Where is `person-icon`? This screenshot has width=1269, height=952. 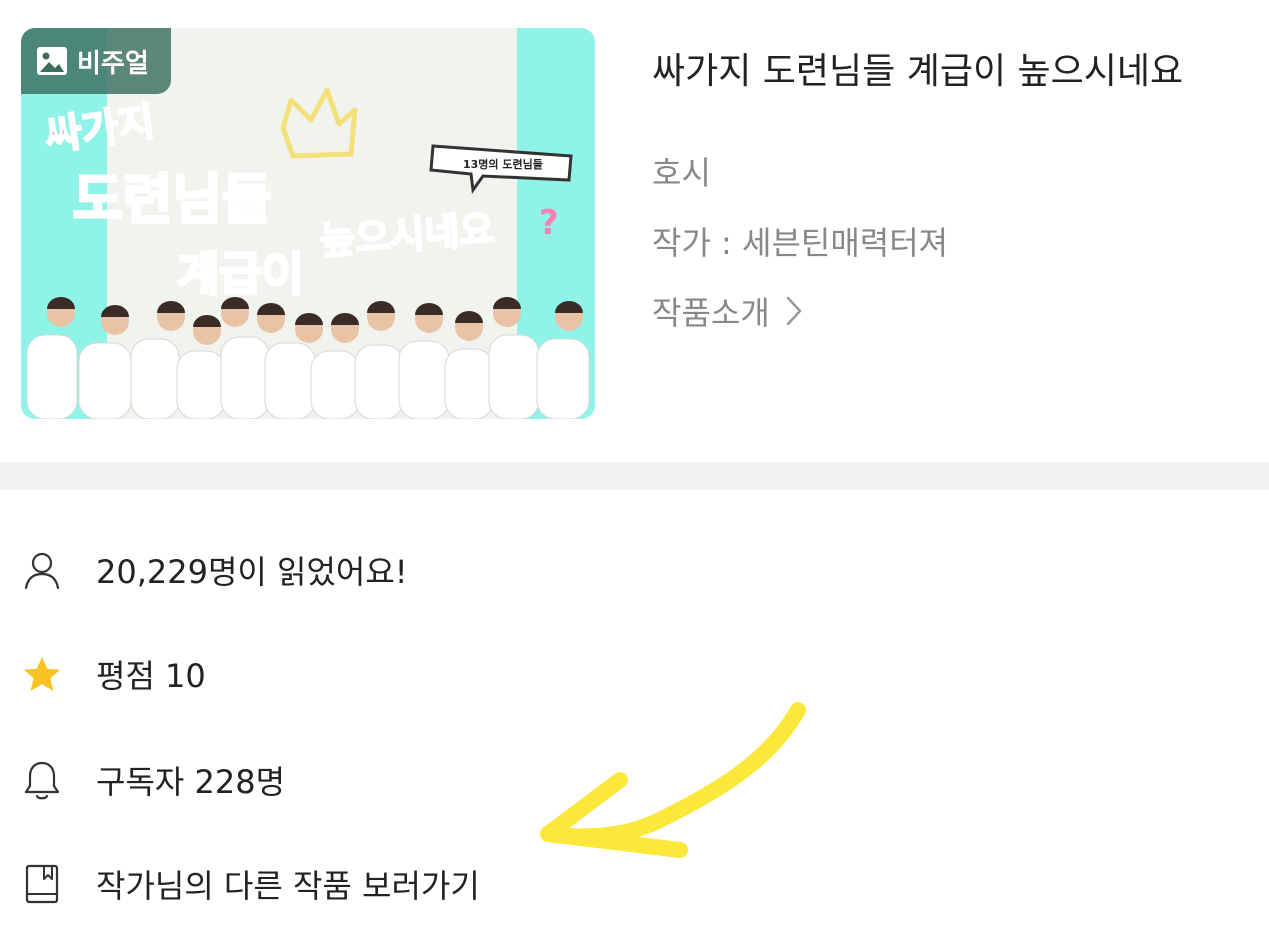 person-icon is located at coordinates (42, 570).